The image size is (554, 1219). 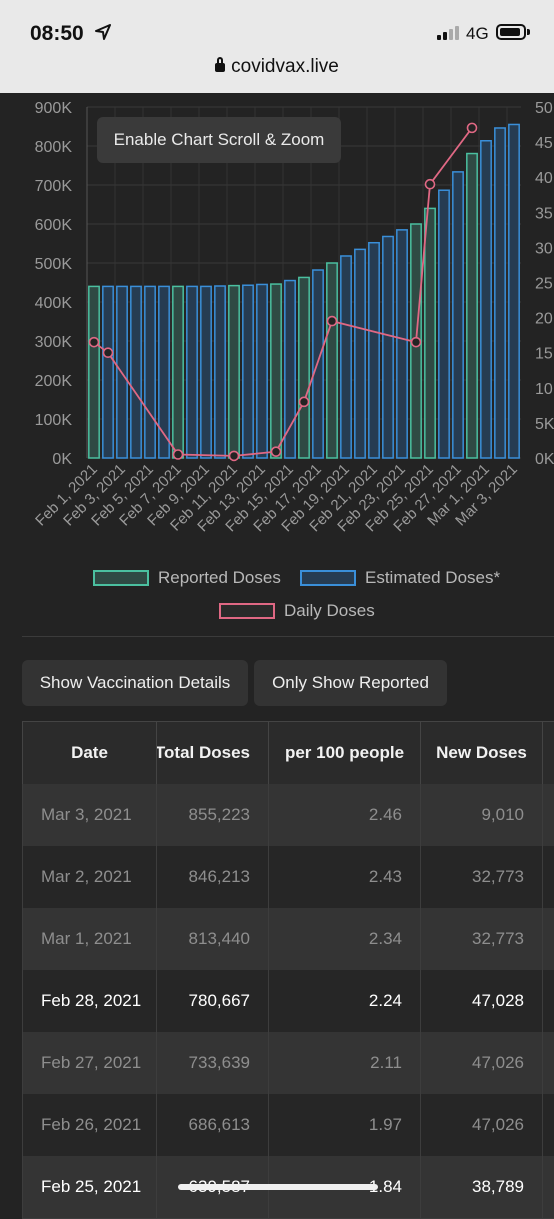 I want to click on table-row: Feb 26, 2021 686,613 1.97 47,026, so click(x=288, y=1125).